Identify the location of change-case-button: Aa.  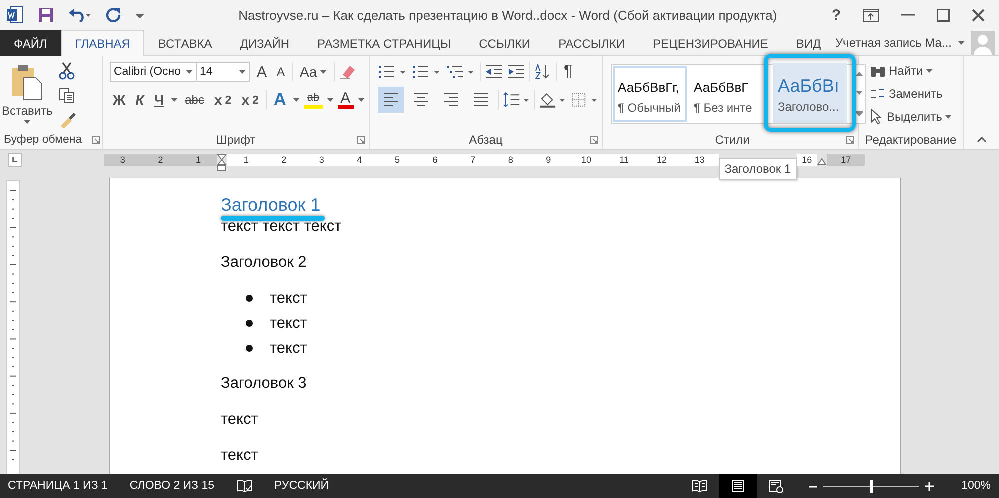
(313, 72).